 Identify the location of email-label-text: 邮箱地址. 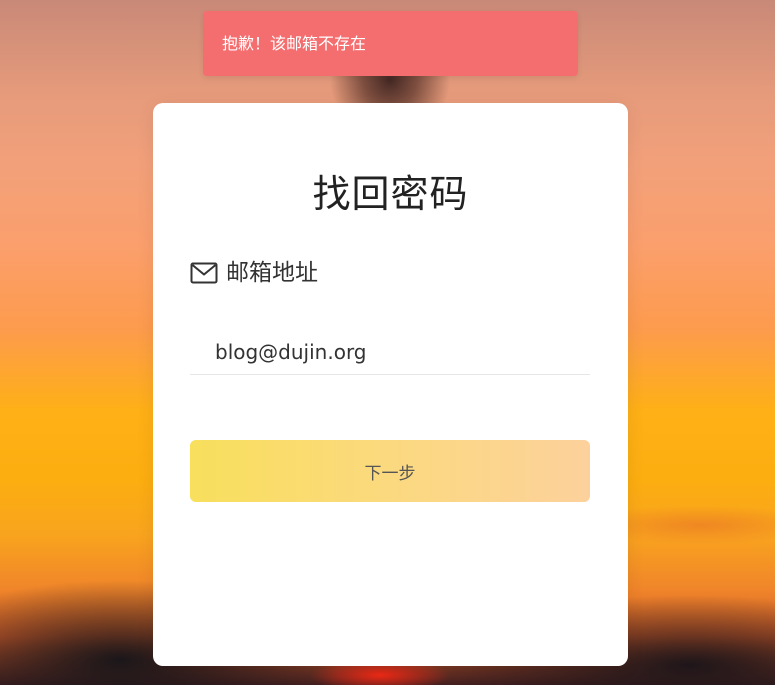
(272, 273).